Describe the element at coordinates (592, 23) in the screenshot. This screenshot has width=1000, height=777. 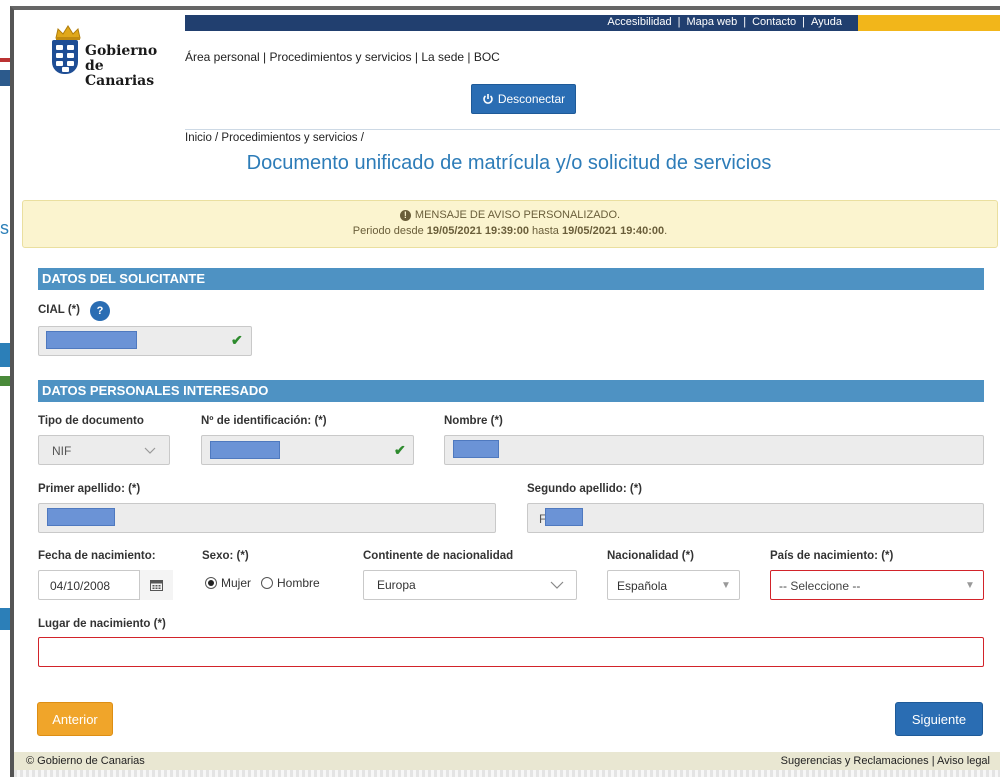
I see `top-navigation: Accesibilidad | Mapa web | Contacto | Ayuda` at that location.